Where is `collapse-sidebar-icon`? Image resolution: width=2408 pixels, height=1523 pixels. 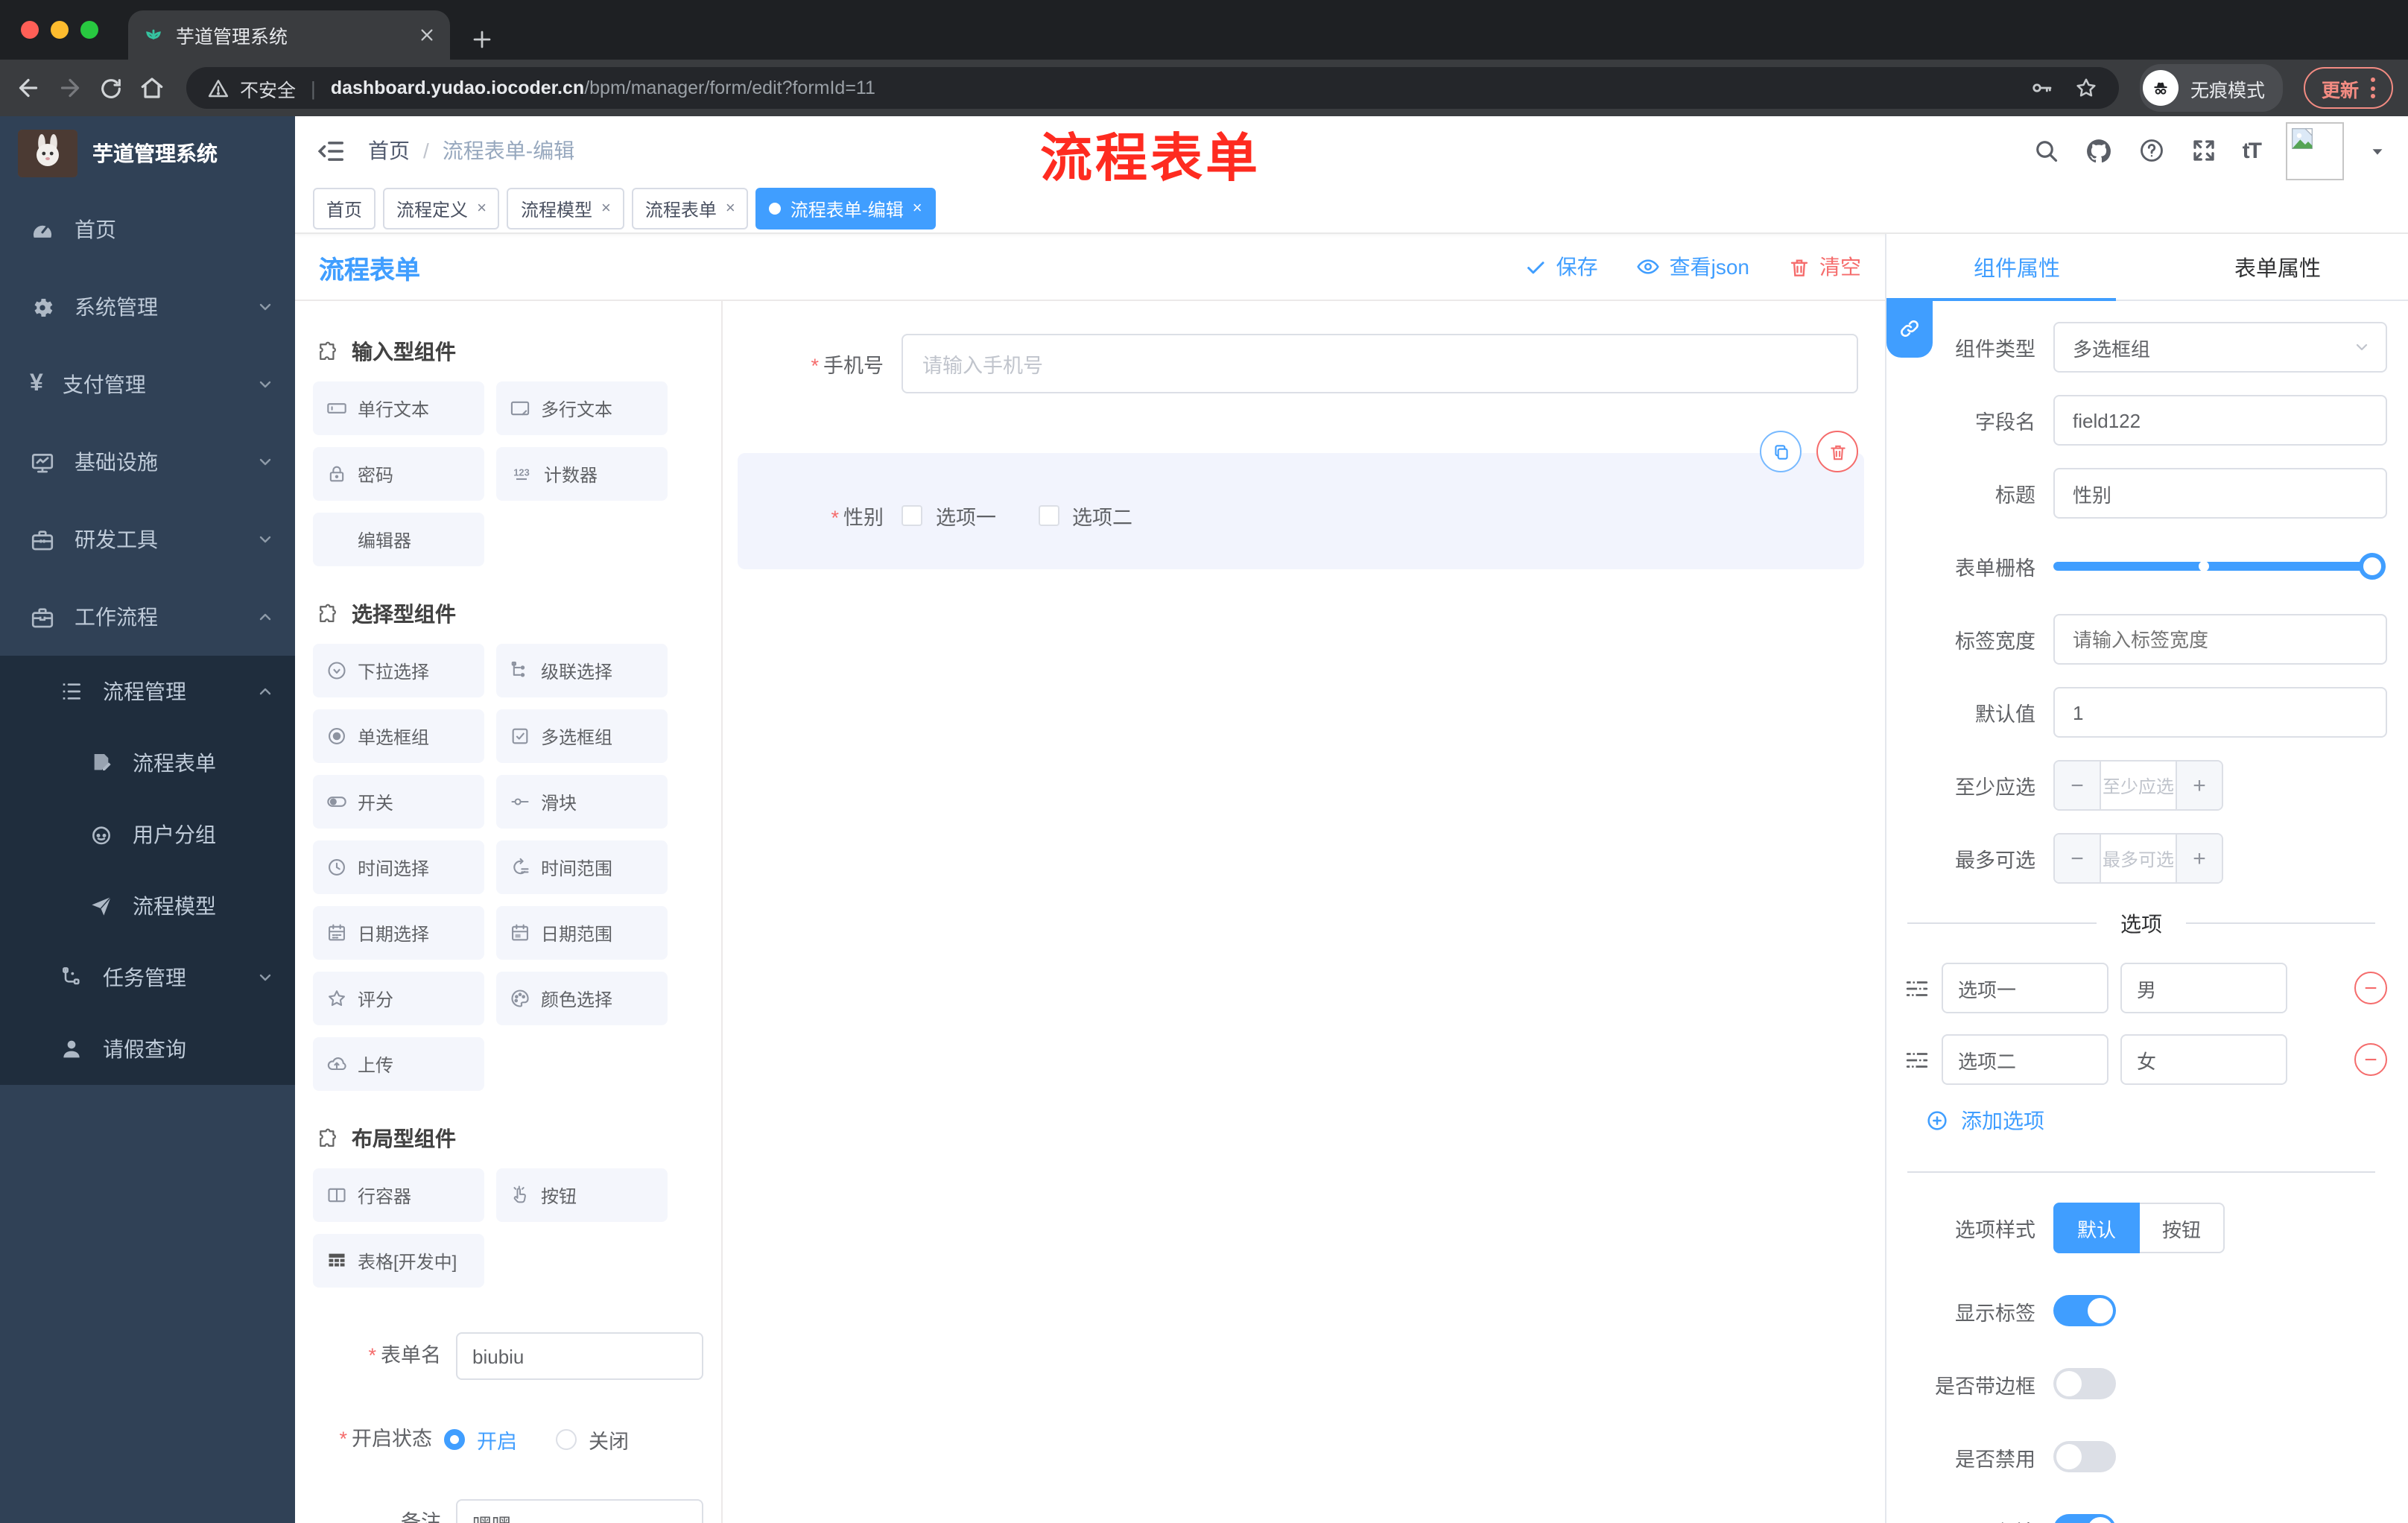 collapse-sidebar-icon is located at coordinates (331, 151).